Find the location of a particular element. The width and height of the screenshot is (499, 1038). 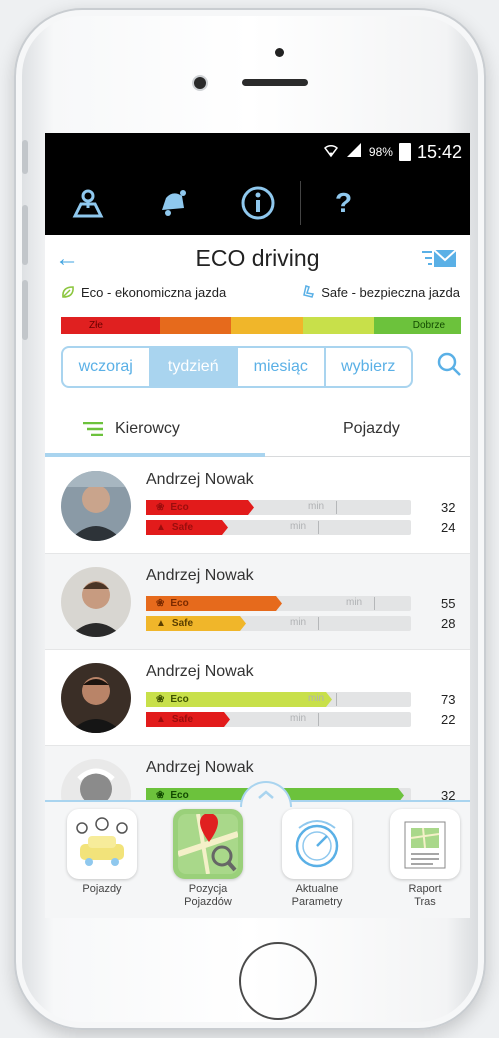

period-week: tydzień is located at coordinates (194, 367).